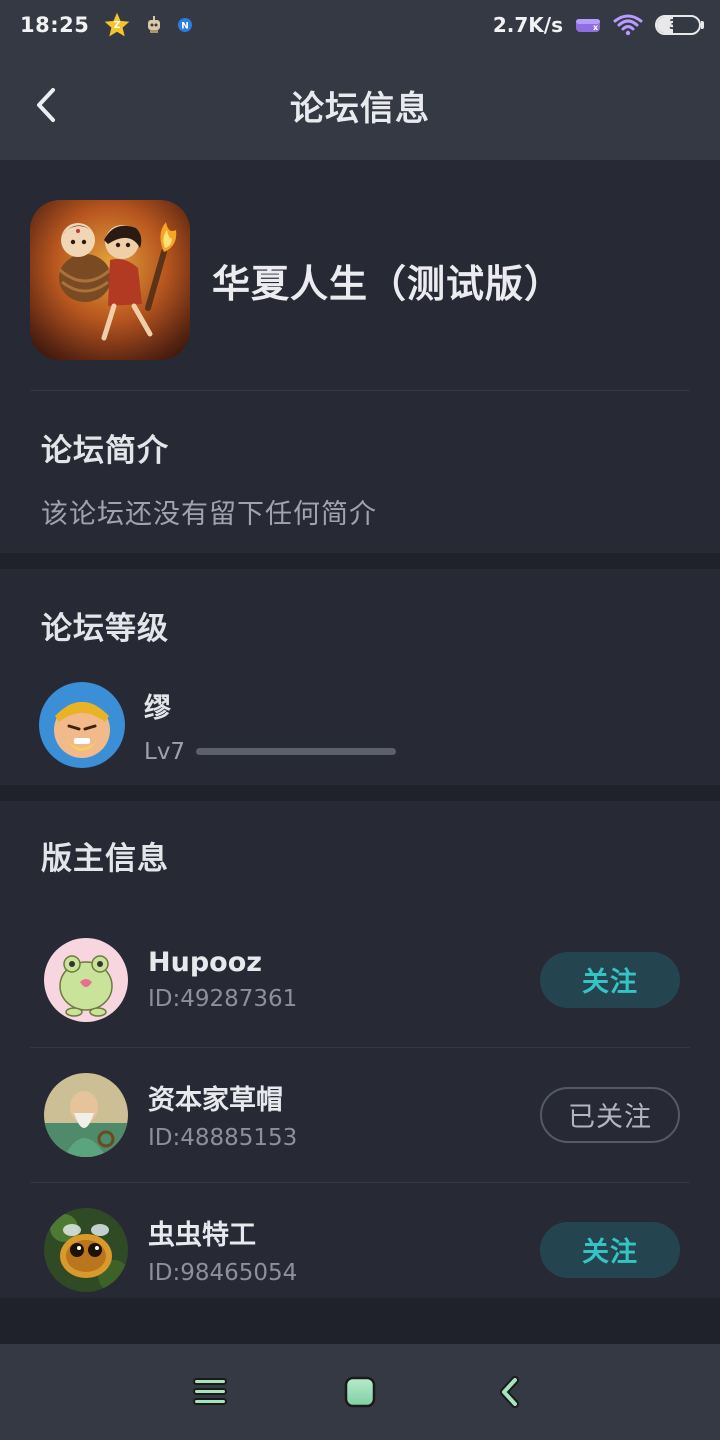 The image size is (720, 1440). I want to click on battery-icon: 37, so click(678, 25).